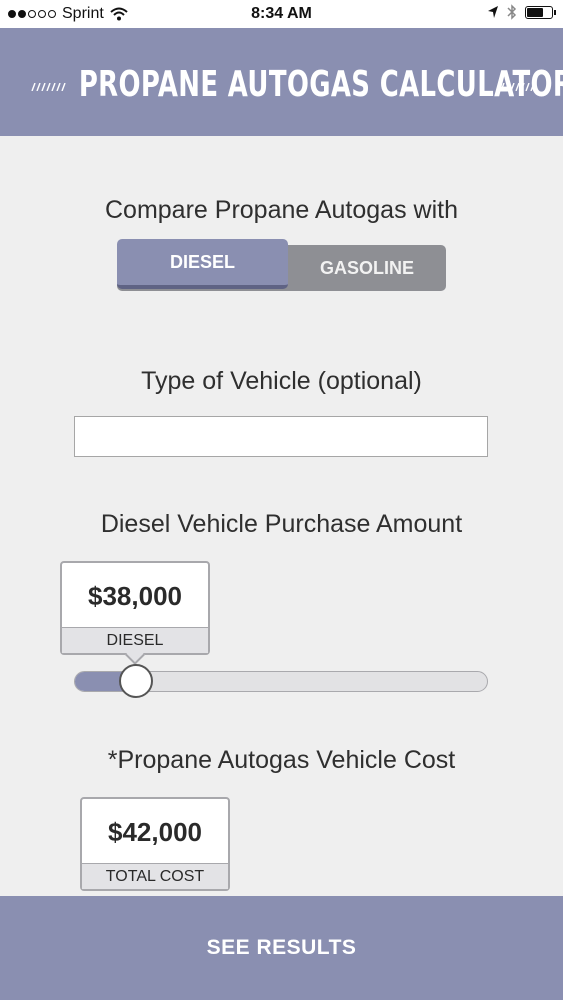 This screenshot has width=563, height=1000. What do you see at coordinates (135, 596) in the screenshot?
I see `purchase-amount-value: $38,000` at bounding box center [135, 596].